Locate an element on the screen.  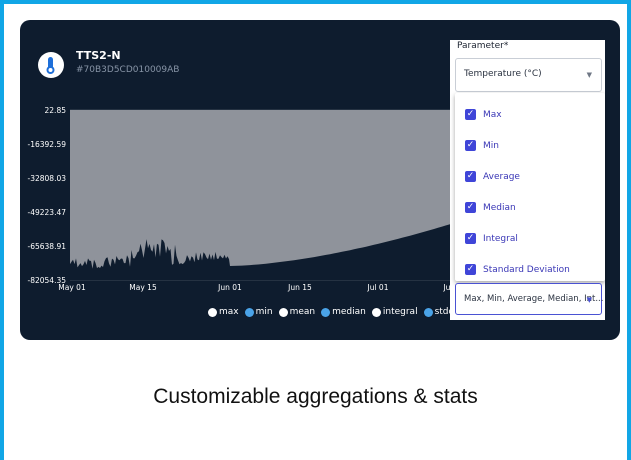
legend-label: max is located at coordinates (229, 312).